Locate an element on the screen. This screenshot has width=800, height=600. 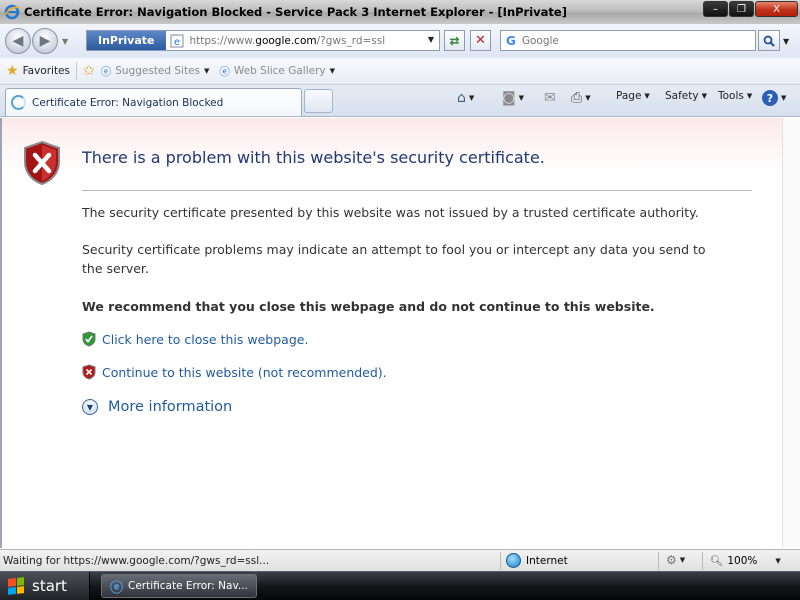
start-button: start is located at coordinates (45, 586).